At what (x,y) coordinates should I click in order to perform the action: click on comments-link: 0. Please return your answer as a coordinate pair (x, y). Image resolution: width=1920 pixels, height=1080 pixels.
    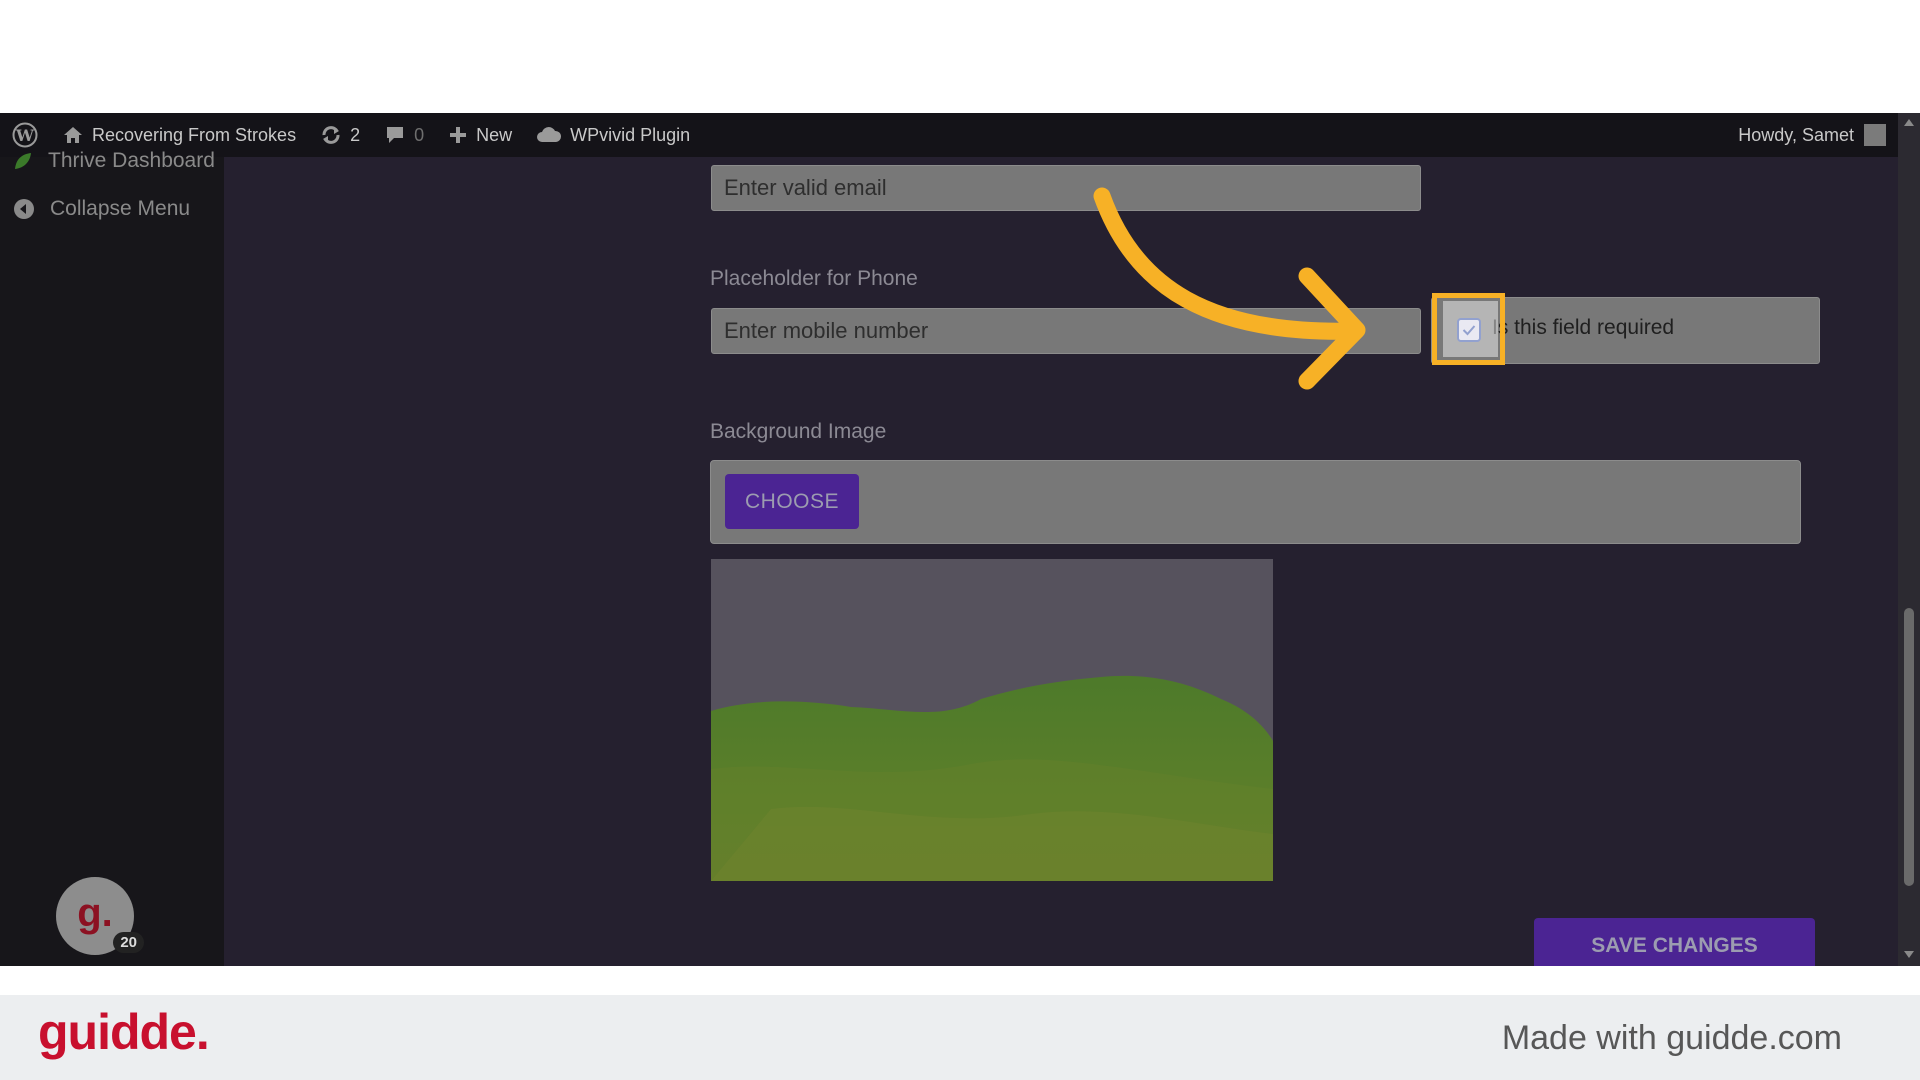
    Looking at the image, I should click on (404, 135).